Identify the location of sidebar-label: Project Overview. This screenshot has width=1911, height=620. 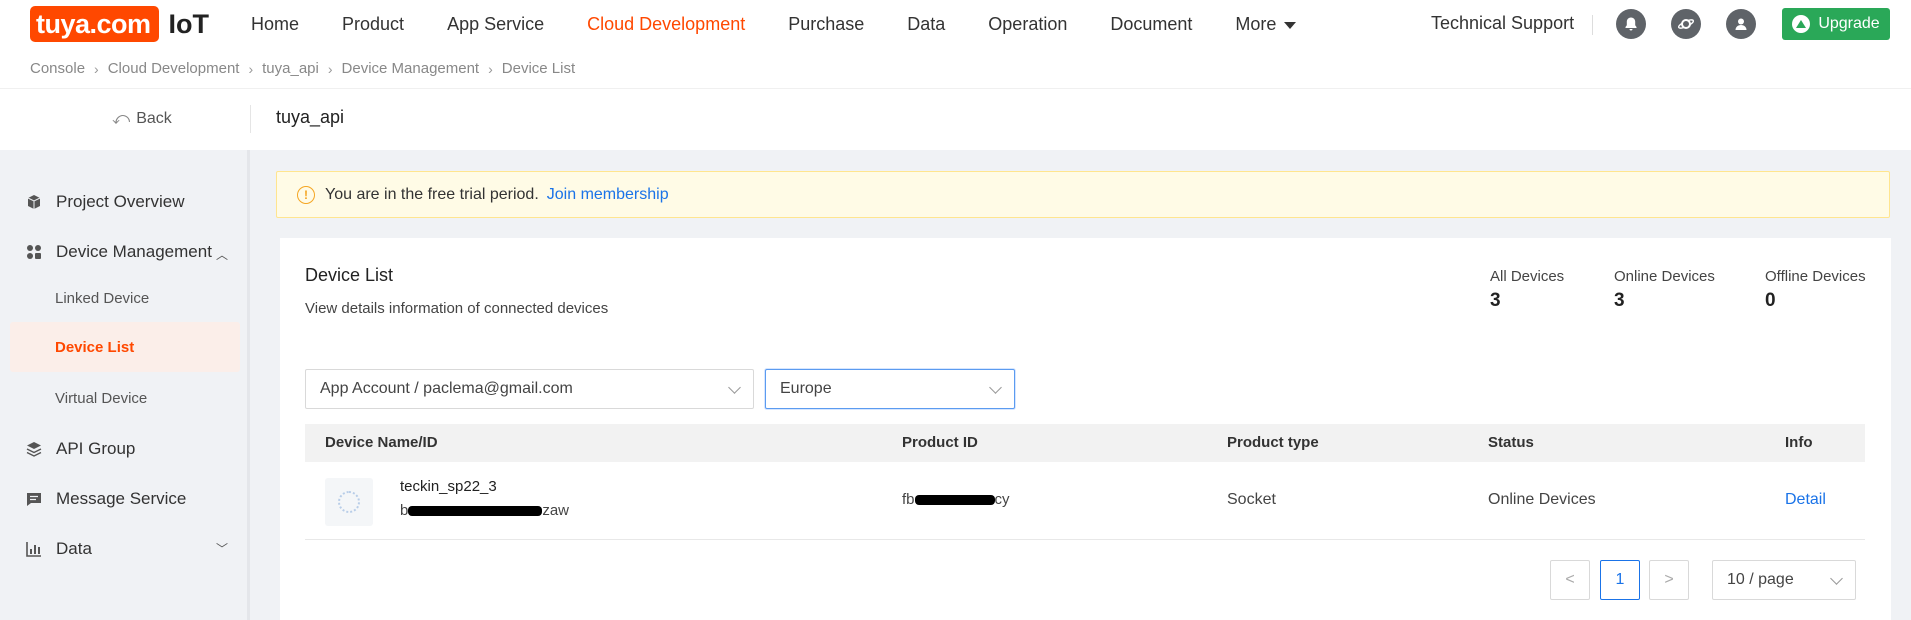
(120, 201).